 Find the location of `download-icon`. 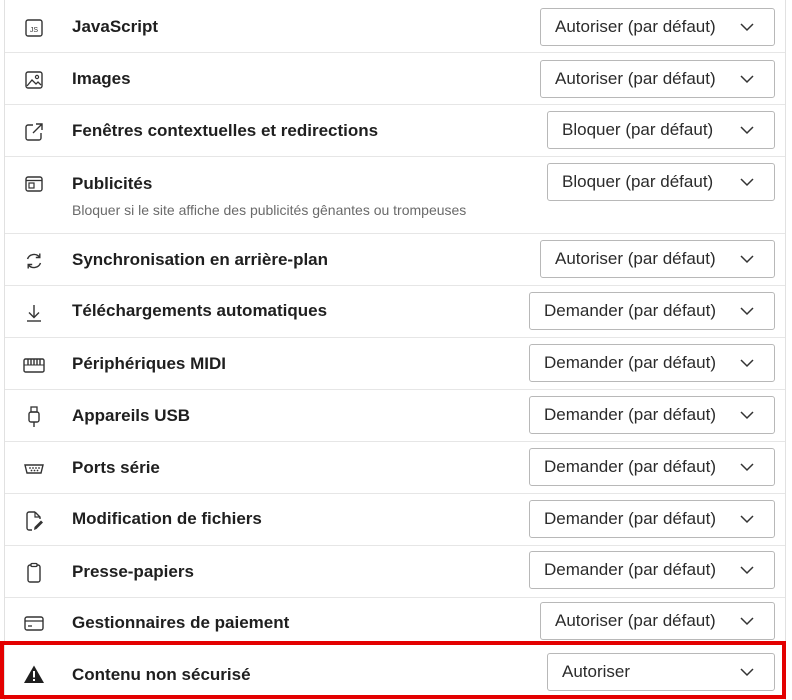

download-icon is located at coordinates (34, 313).